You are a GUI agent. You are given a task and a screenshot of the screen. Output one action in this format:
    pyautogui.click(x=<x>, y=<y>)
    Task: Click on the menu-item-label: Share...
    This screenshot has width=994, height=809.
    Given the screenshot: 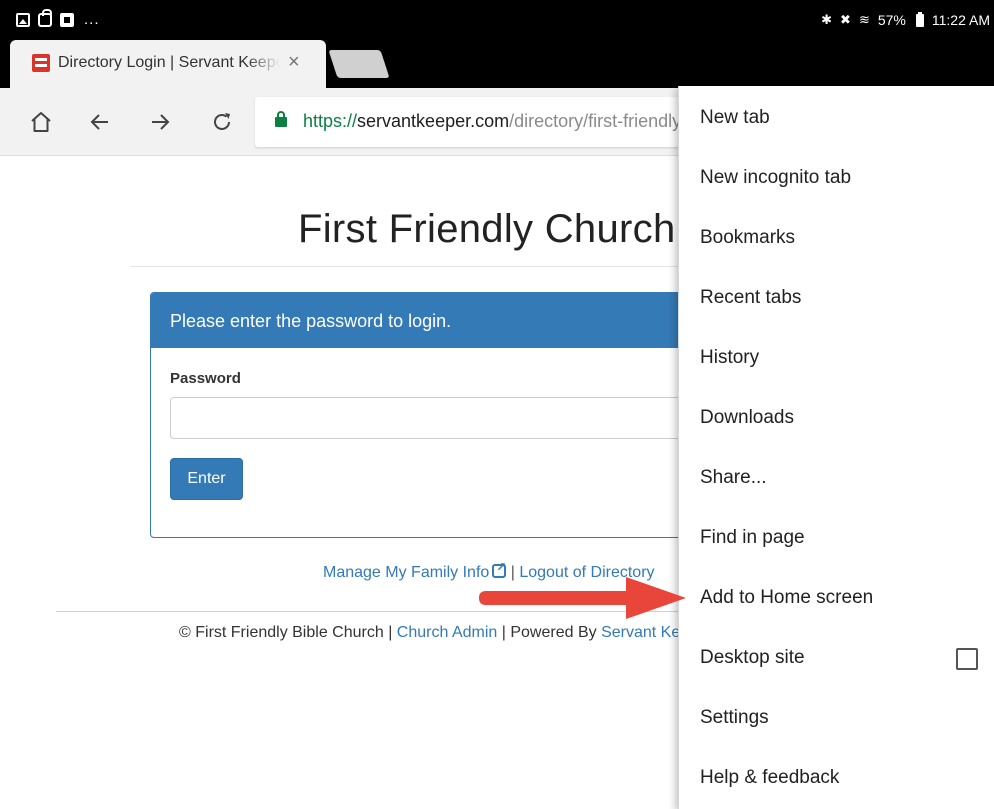 What is the action you would take?
    pyautogui.click(x=733, y=477)
    